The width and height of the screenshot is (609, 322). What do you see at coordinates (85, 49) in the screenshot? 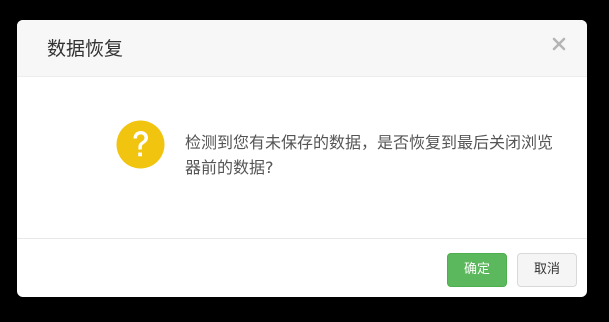
I see `dialog-title: 数据恢复` at bounding box center [85, 49].